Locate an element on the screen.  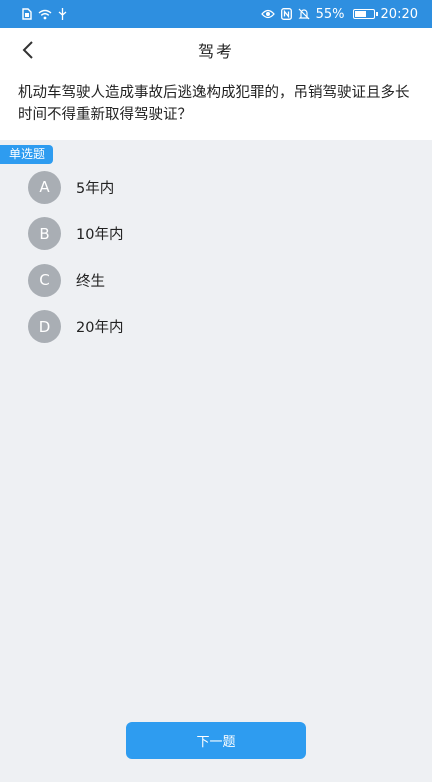
option-a: A 5年内 is located at coordinates (216, 187).